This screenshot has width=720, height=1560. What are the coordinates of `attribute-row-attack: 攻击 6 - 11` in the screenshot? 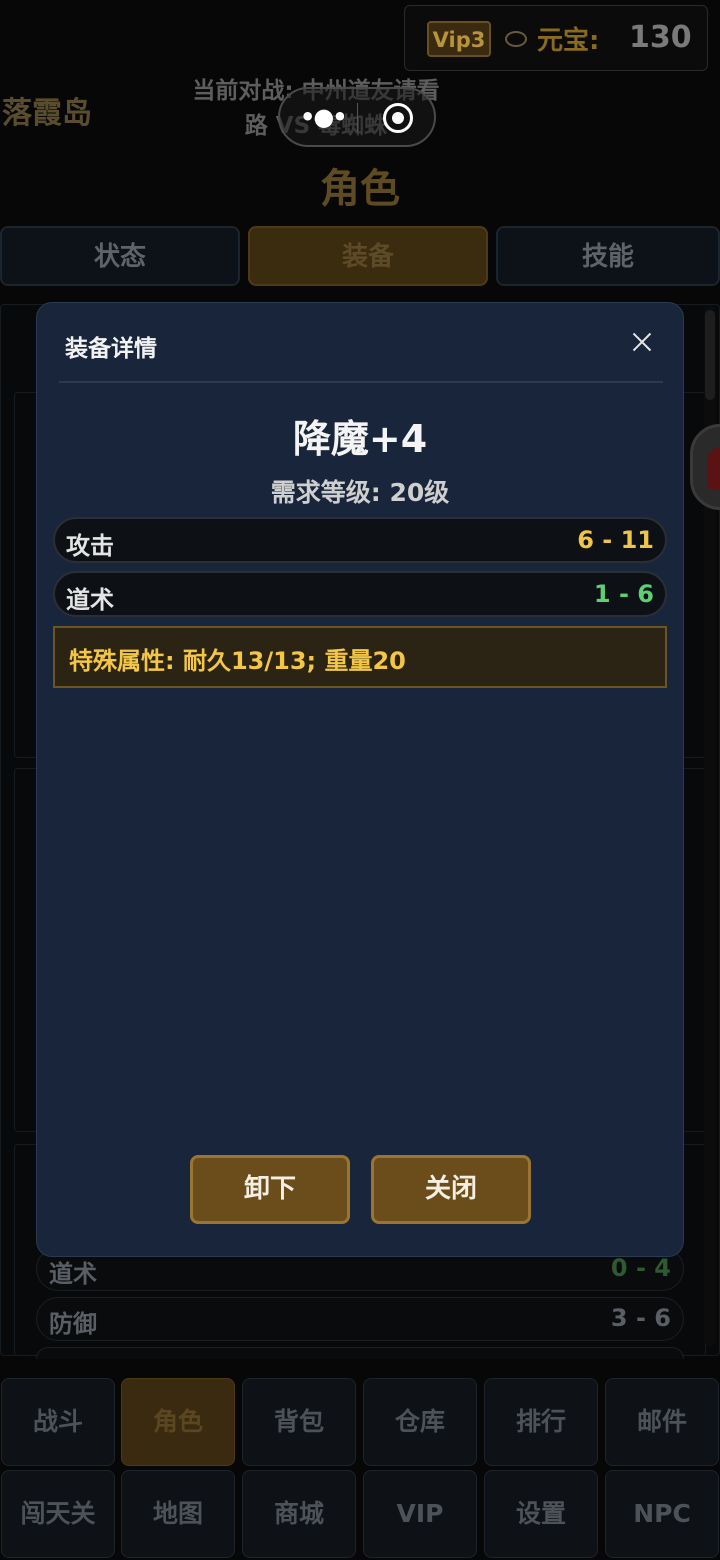 It's located at (360, 540).